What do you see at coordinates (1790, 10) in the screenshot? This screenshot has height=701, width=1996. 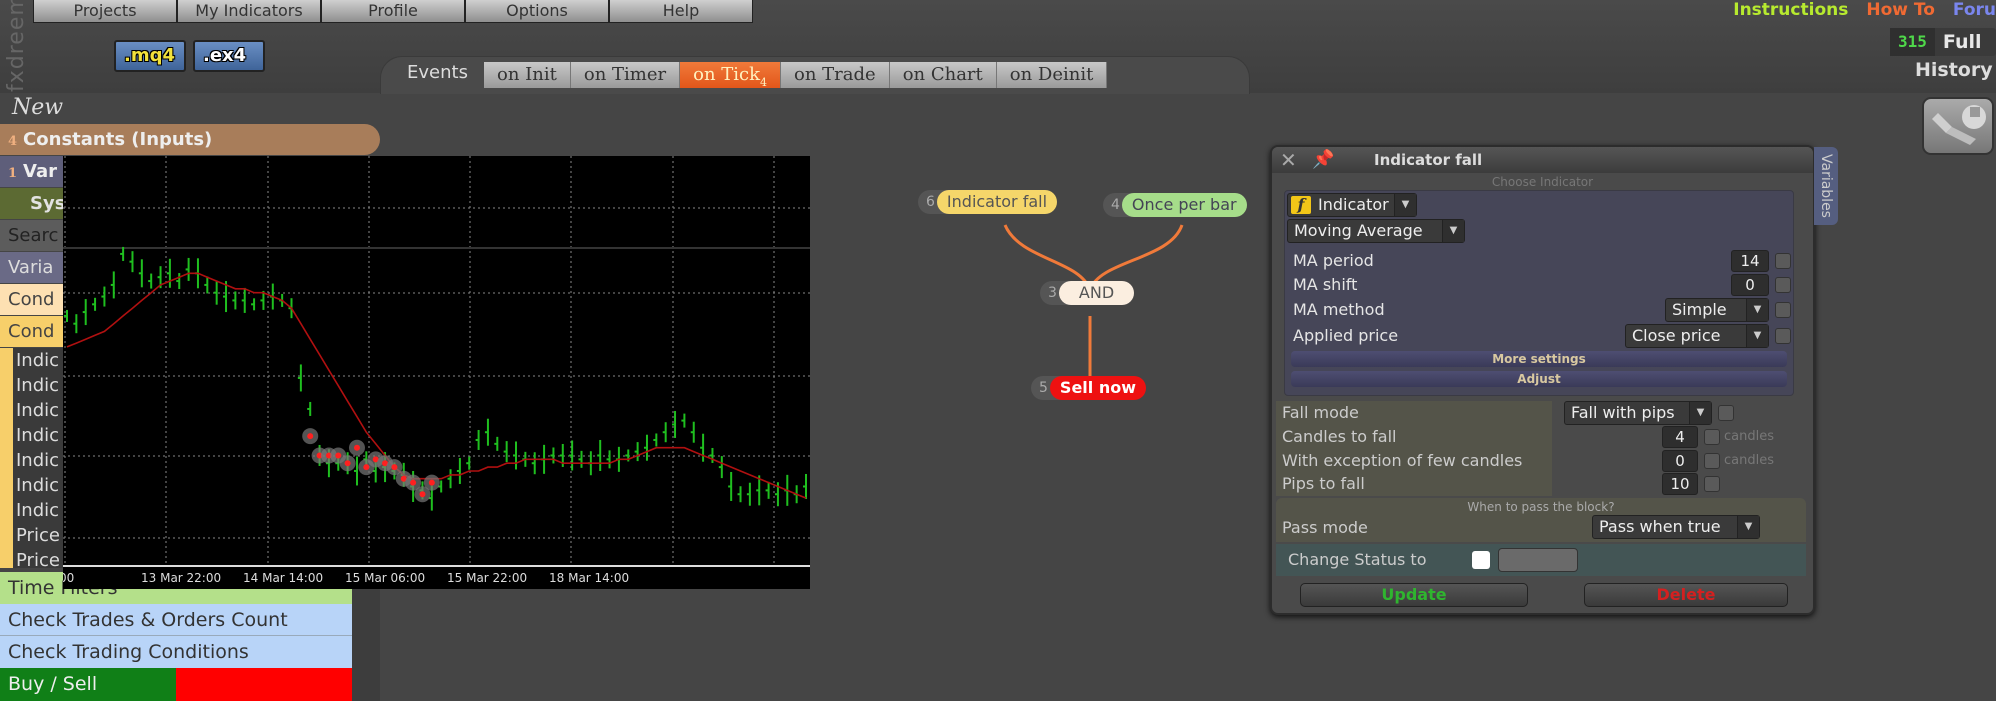 I see `instructions-link: Instructions` at bounding box center [1790, 10].